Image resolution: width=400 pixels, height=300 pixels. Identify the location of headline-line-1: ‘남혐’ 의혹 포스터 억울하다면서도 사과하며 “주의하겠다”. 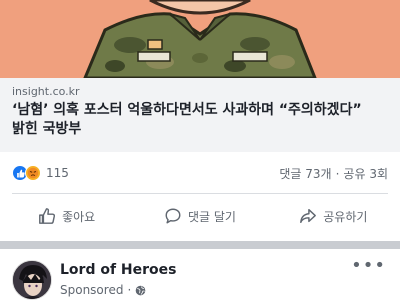
(187, 110).